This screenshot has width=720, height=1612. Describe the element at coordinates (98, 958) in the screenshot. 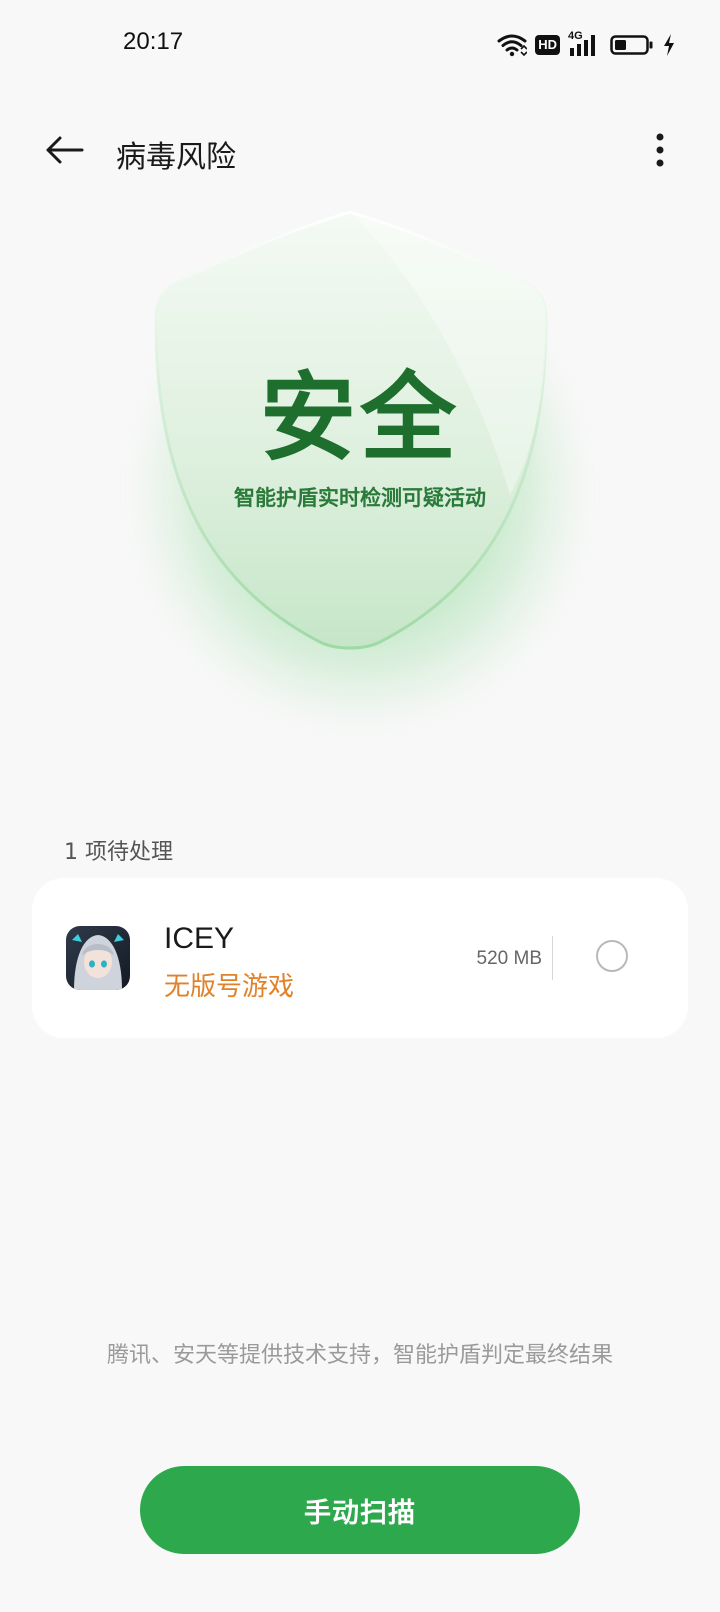

I see `app-icon` at that location.